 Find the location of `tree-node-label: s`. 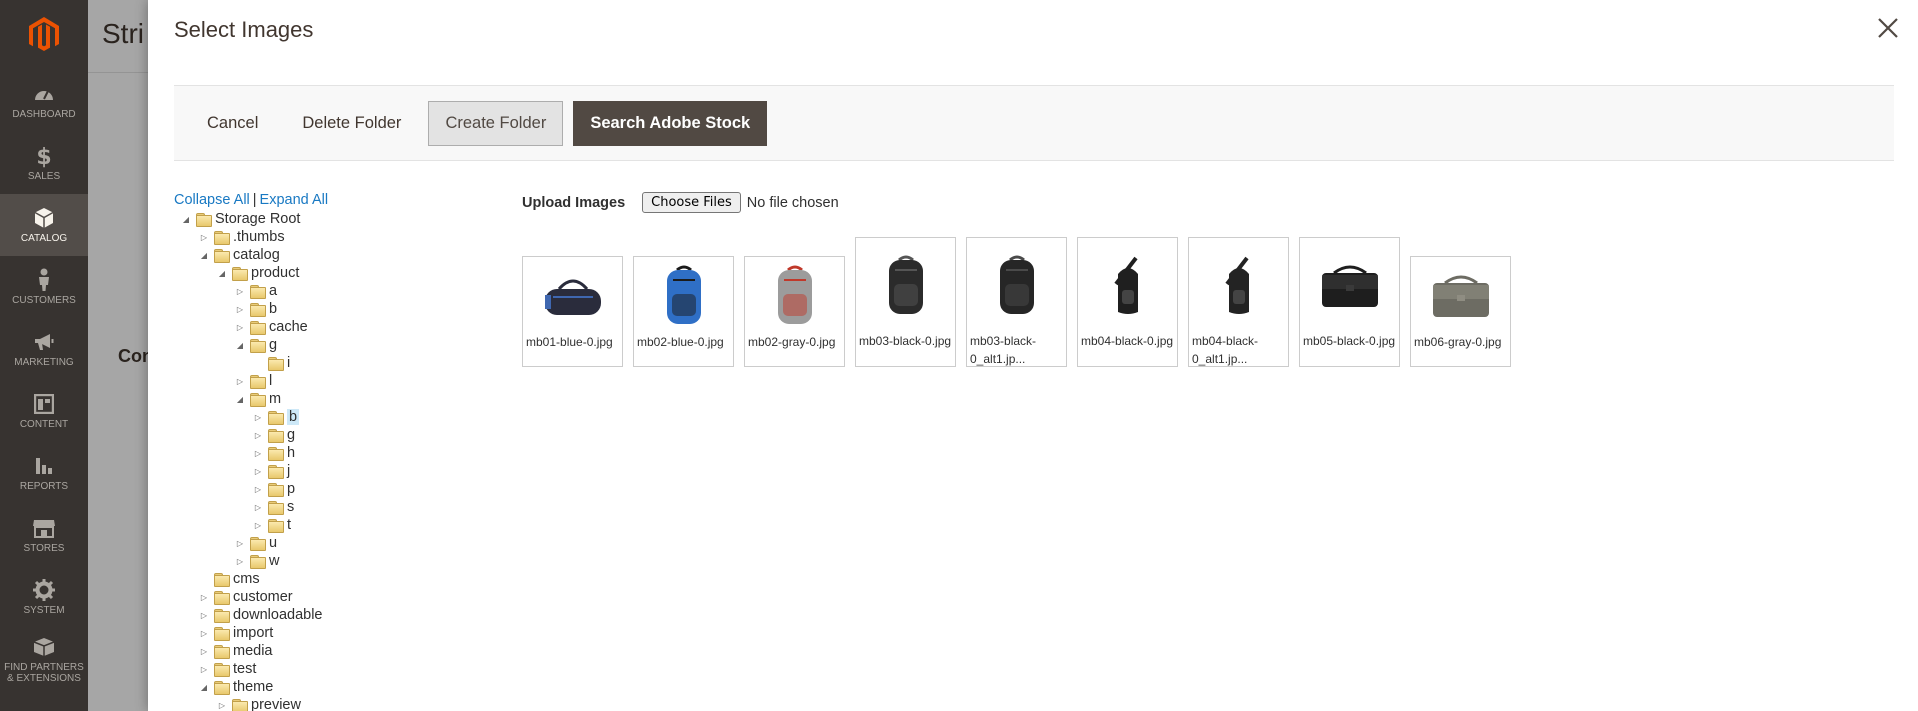

tree-node-label: s is located at coordinates (290, 507).